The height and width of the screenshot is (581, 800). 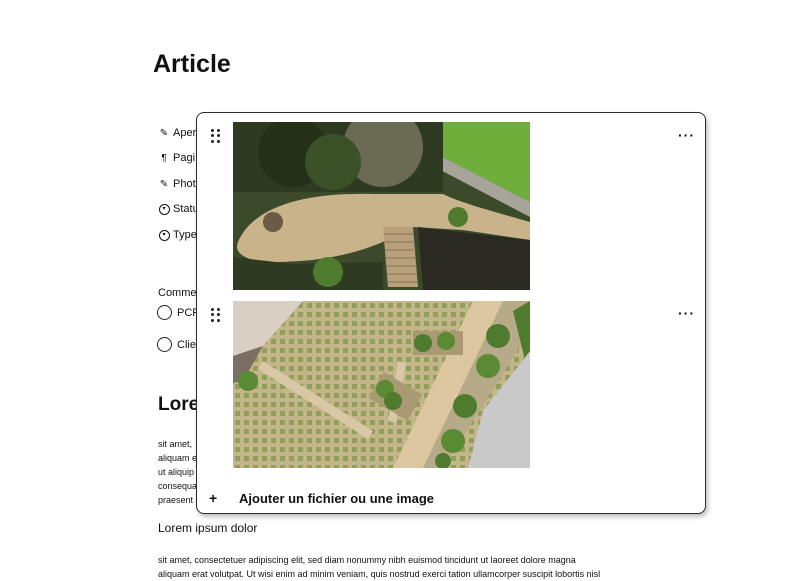 I want to click on comments-label: Comme, so click(x=177, y=293).